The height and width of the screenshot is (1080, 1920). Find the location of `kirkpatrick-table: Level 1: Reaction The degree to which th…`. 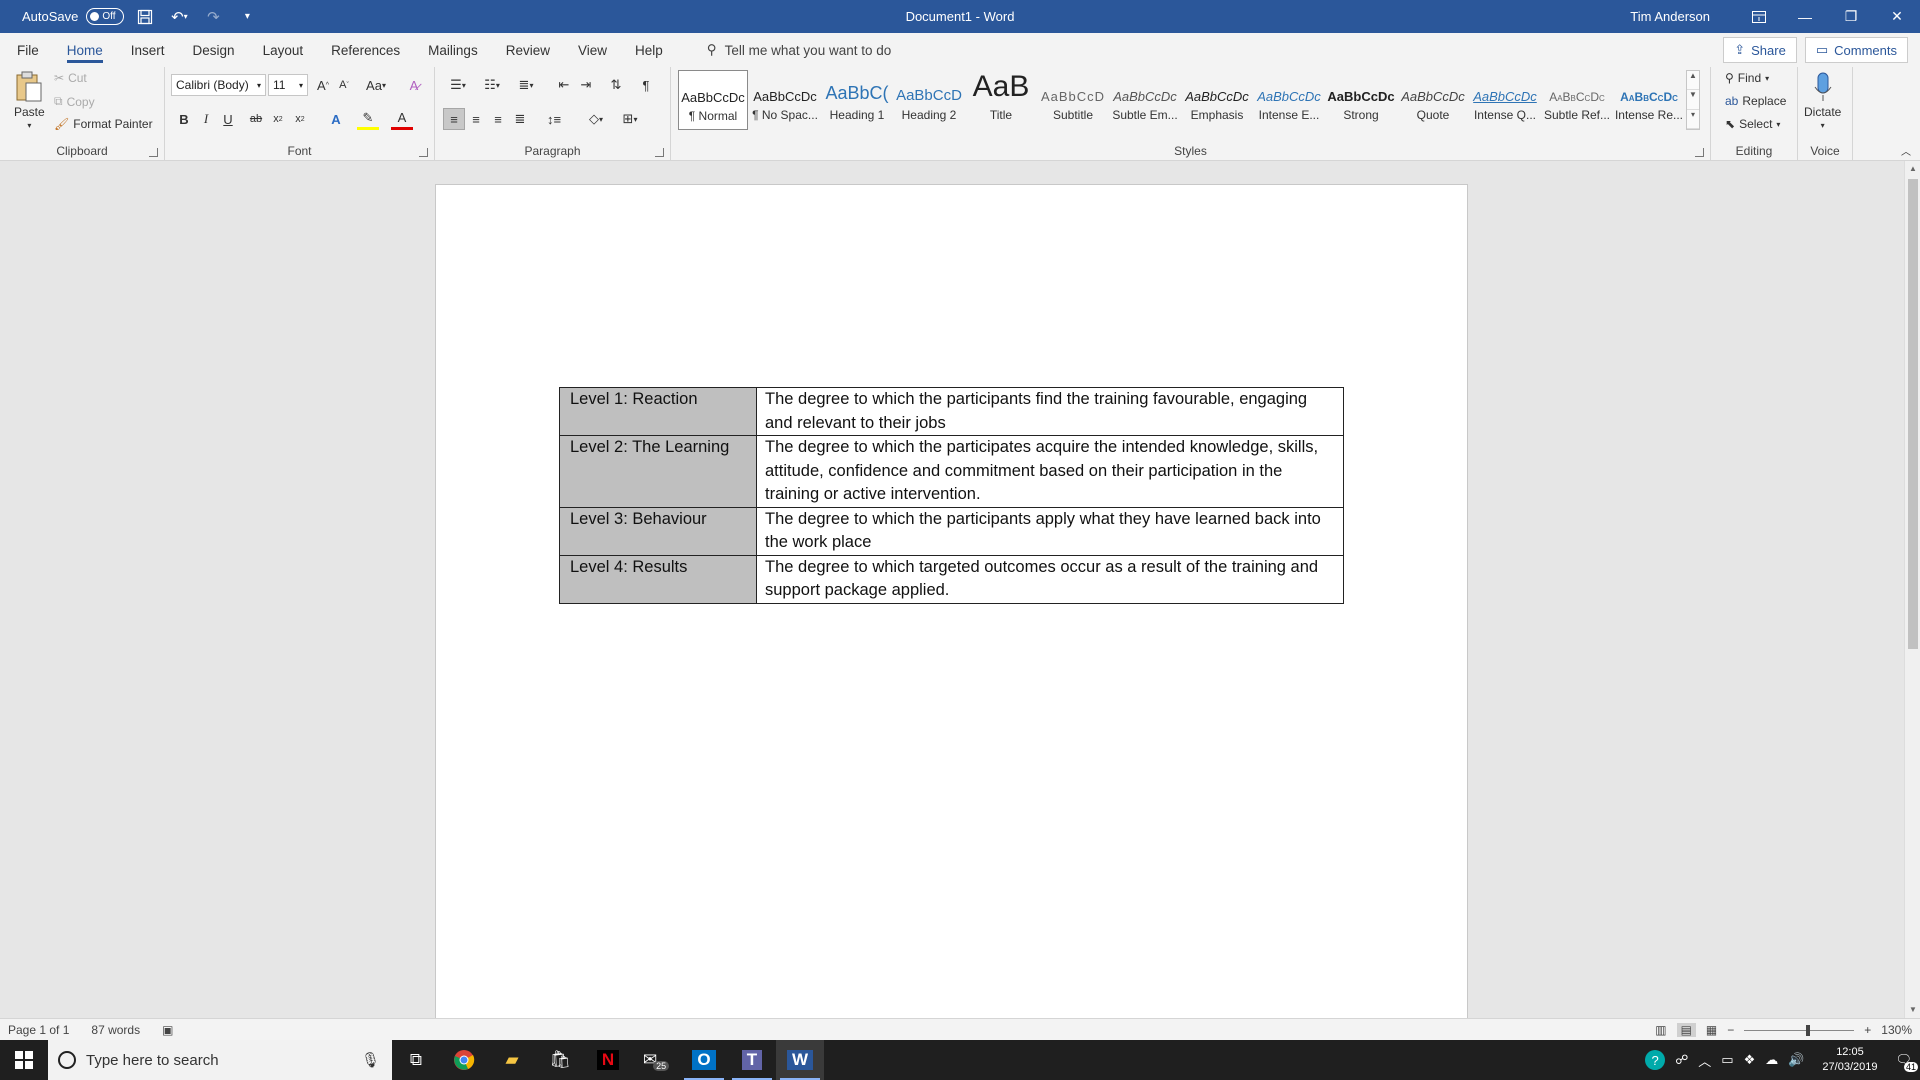

kirkpatrick-table: Level 1: Reaction The degree to which th… is located at coordinates (951, 495).